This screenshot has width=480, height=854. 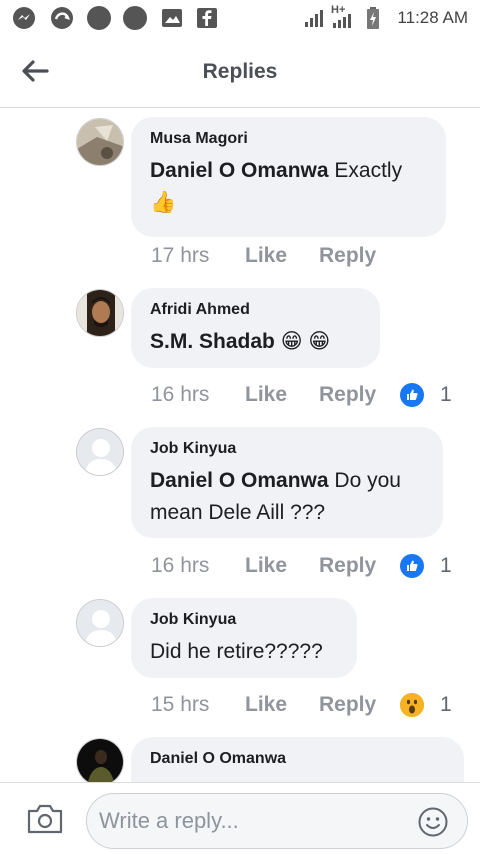 What do you see at coordinates (24, 18) in the screenshot?
I see `messenger-icon` at bounding box center [24, 18].